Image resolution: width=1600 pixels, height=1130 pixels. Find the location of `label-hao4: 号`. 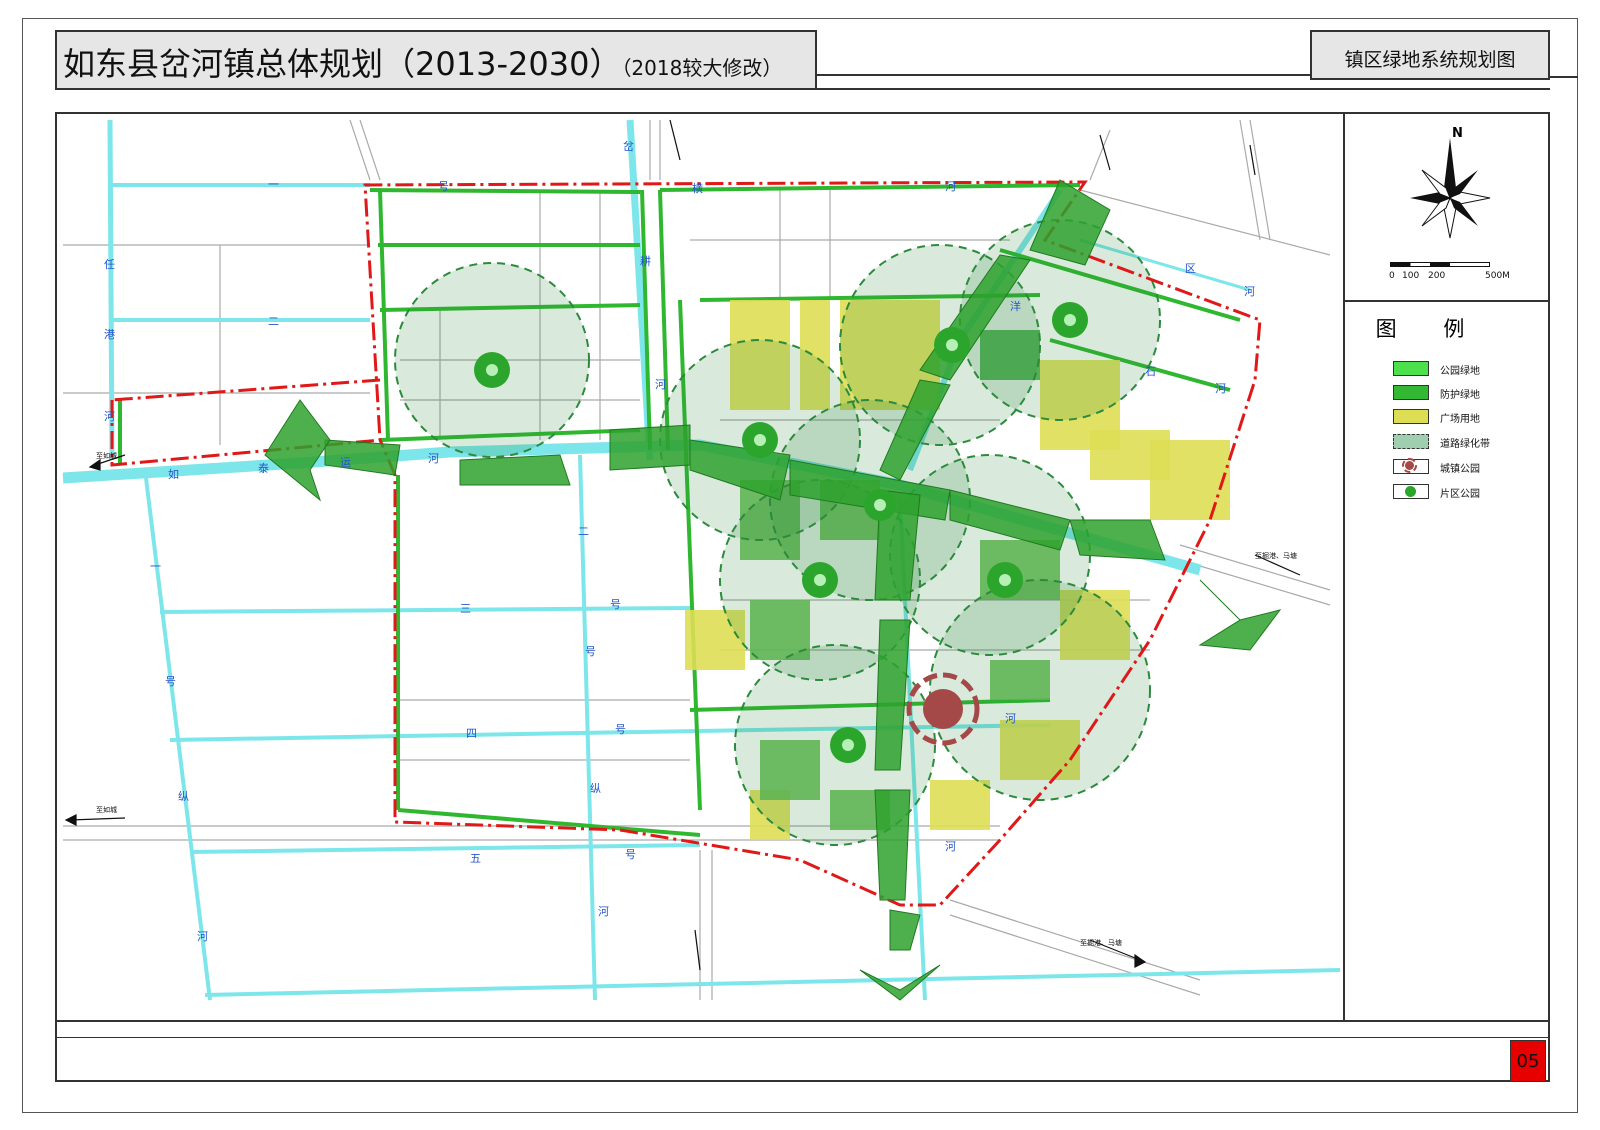

label-hao4: 号 is located at coordinates (620, 729).